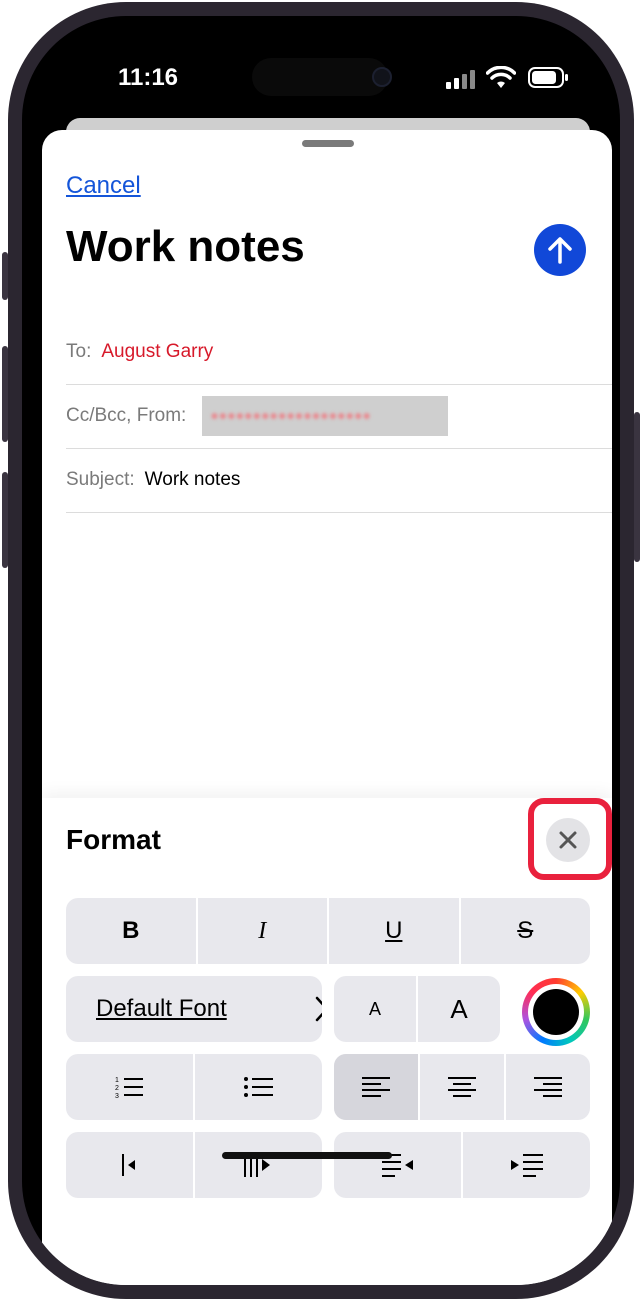 The width and height of the screenshot is (642, 1301). I want to click on cc-bcc-from-field: Cc/Bcc, From: ●●●●●●●●●●●●●●●●●●●, so click(339, 416).